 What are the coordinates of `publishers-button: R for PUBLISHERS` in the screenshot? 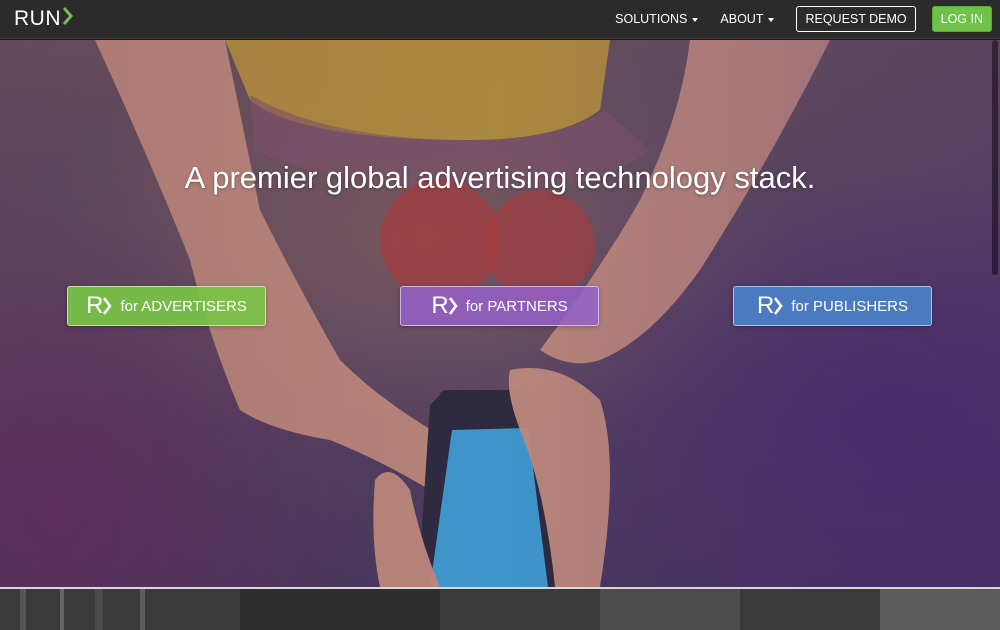 It's located at (832, 306).